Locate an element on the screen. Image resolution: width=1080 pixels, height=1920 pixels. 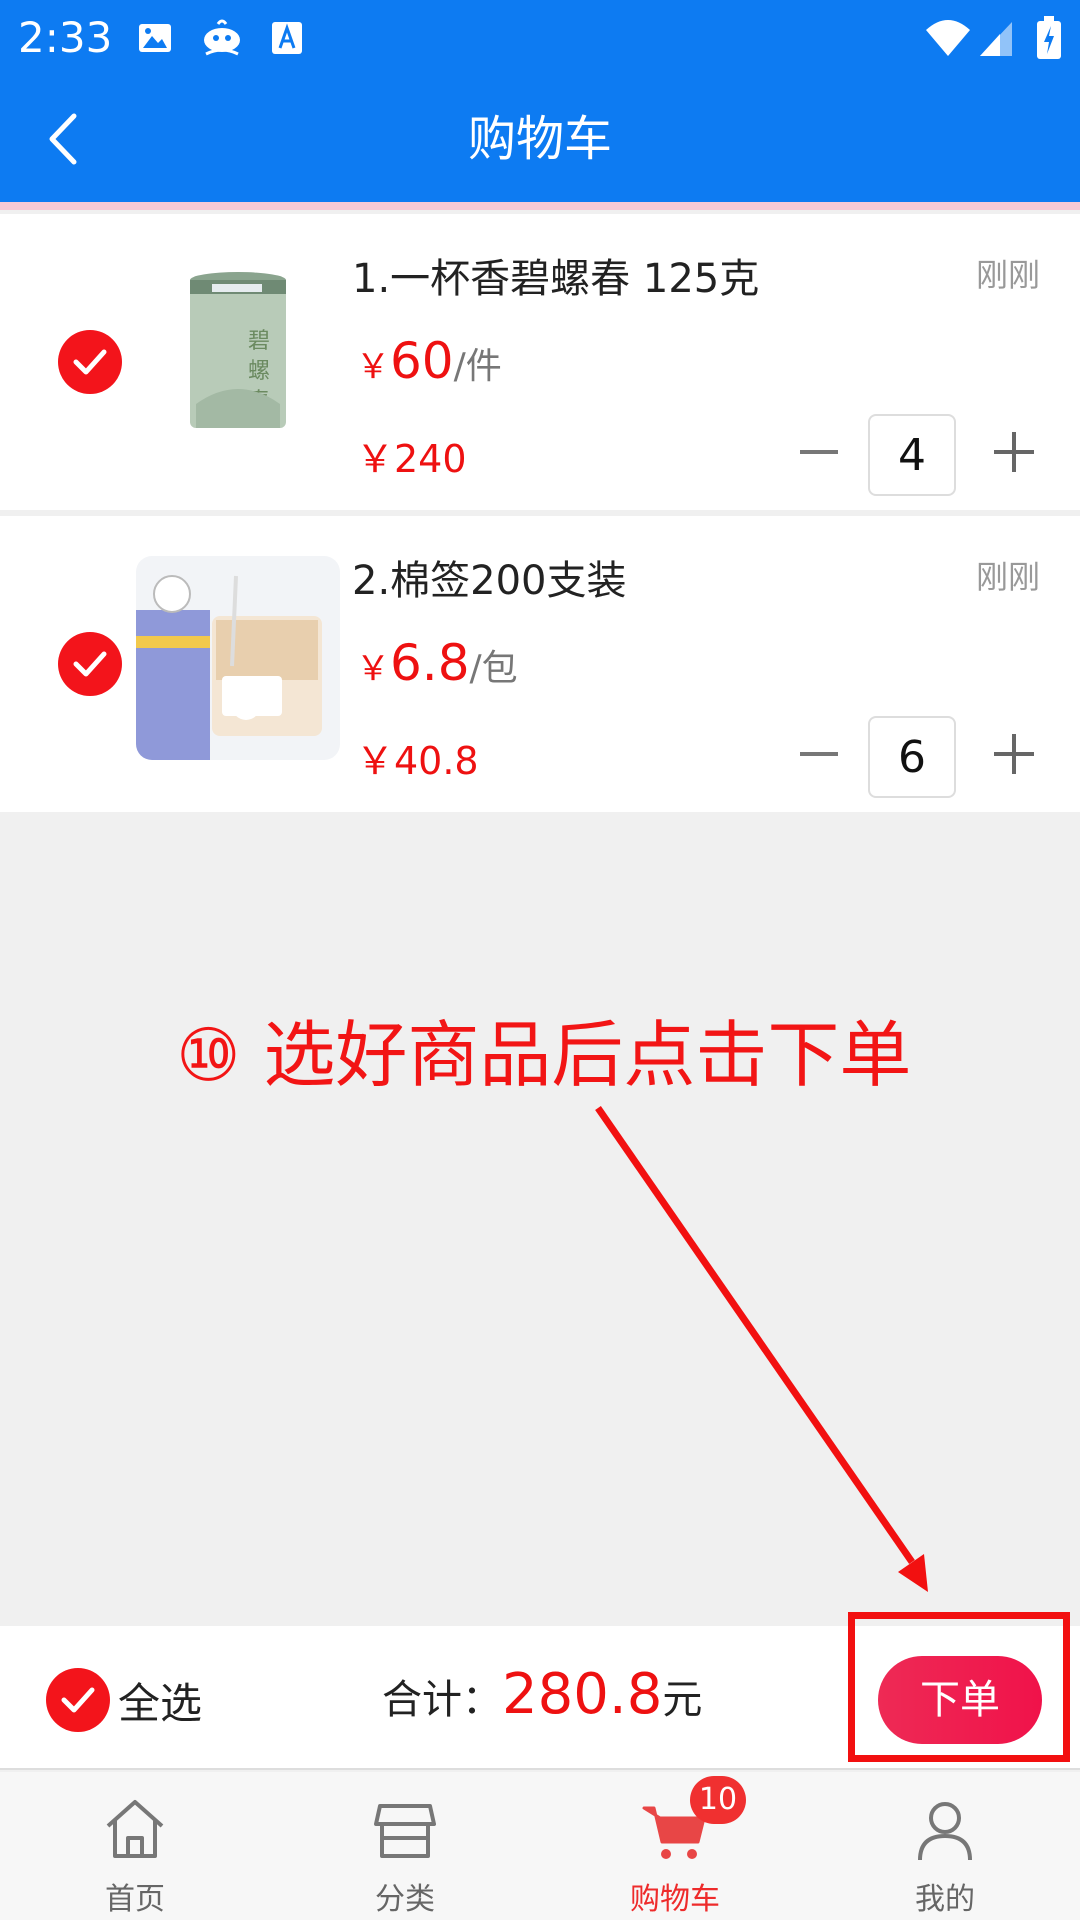
quantity-input: 4 is located at coordinates (912, 455).